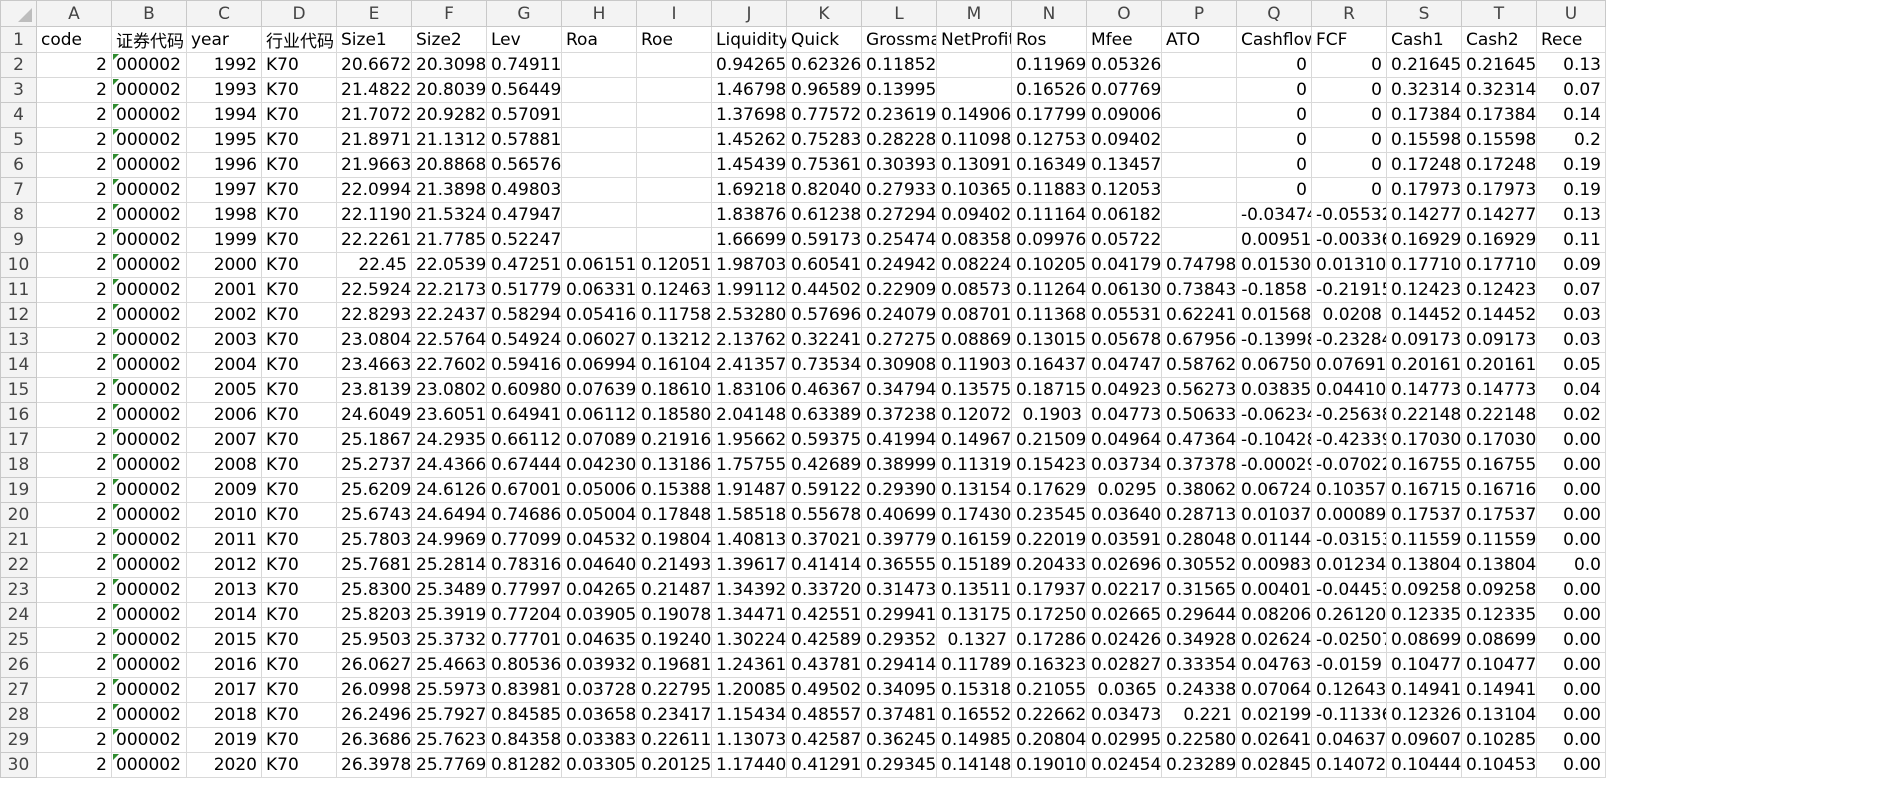 The height and width of the screenshot is (797, 1884). I want to click on cell-f: 20.88684, so click(449, 165).